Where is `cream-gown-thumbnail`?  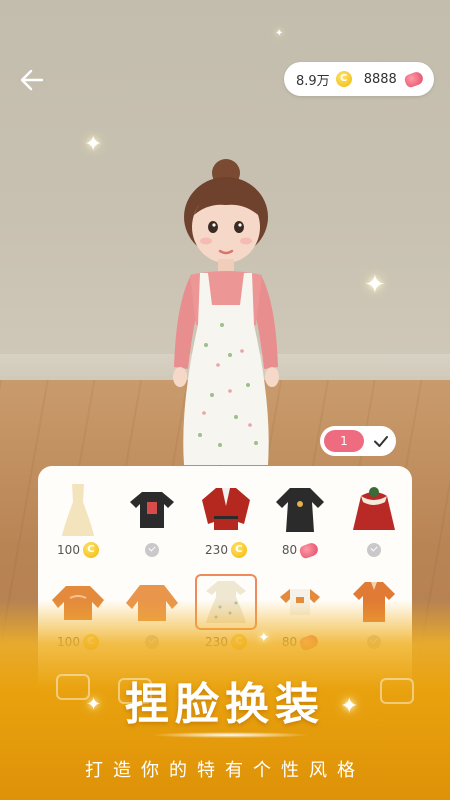
cream-gown-thumbnail is located at coordinates (78, 510).